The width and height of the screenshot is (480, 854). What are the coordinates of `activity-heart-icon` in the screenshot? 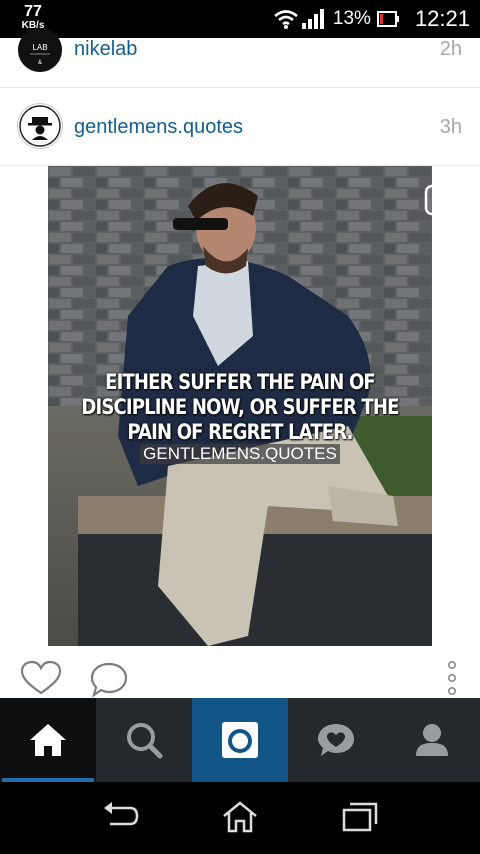 It's located at (336, 740).